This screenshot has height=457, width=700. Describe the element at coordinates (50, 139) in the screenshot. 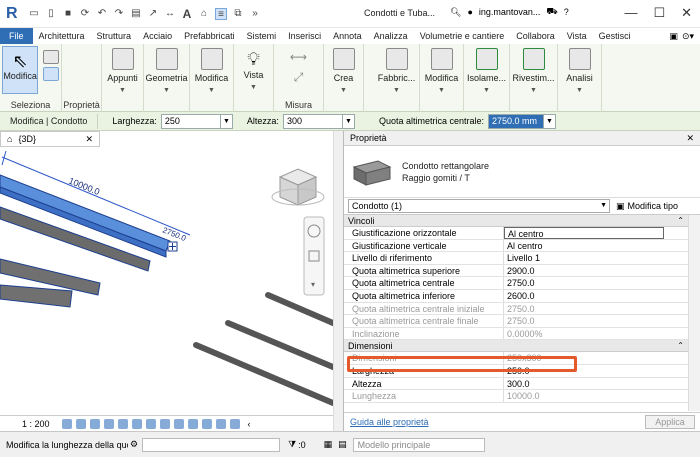

I see `view-tab-3d: ⌂ {3D} ✕` at that location.